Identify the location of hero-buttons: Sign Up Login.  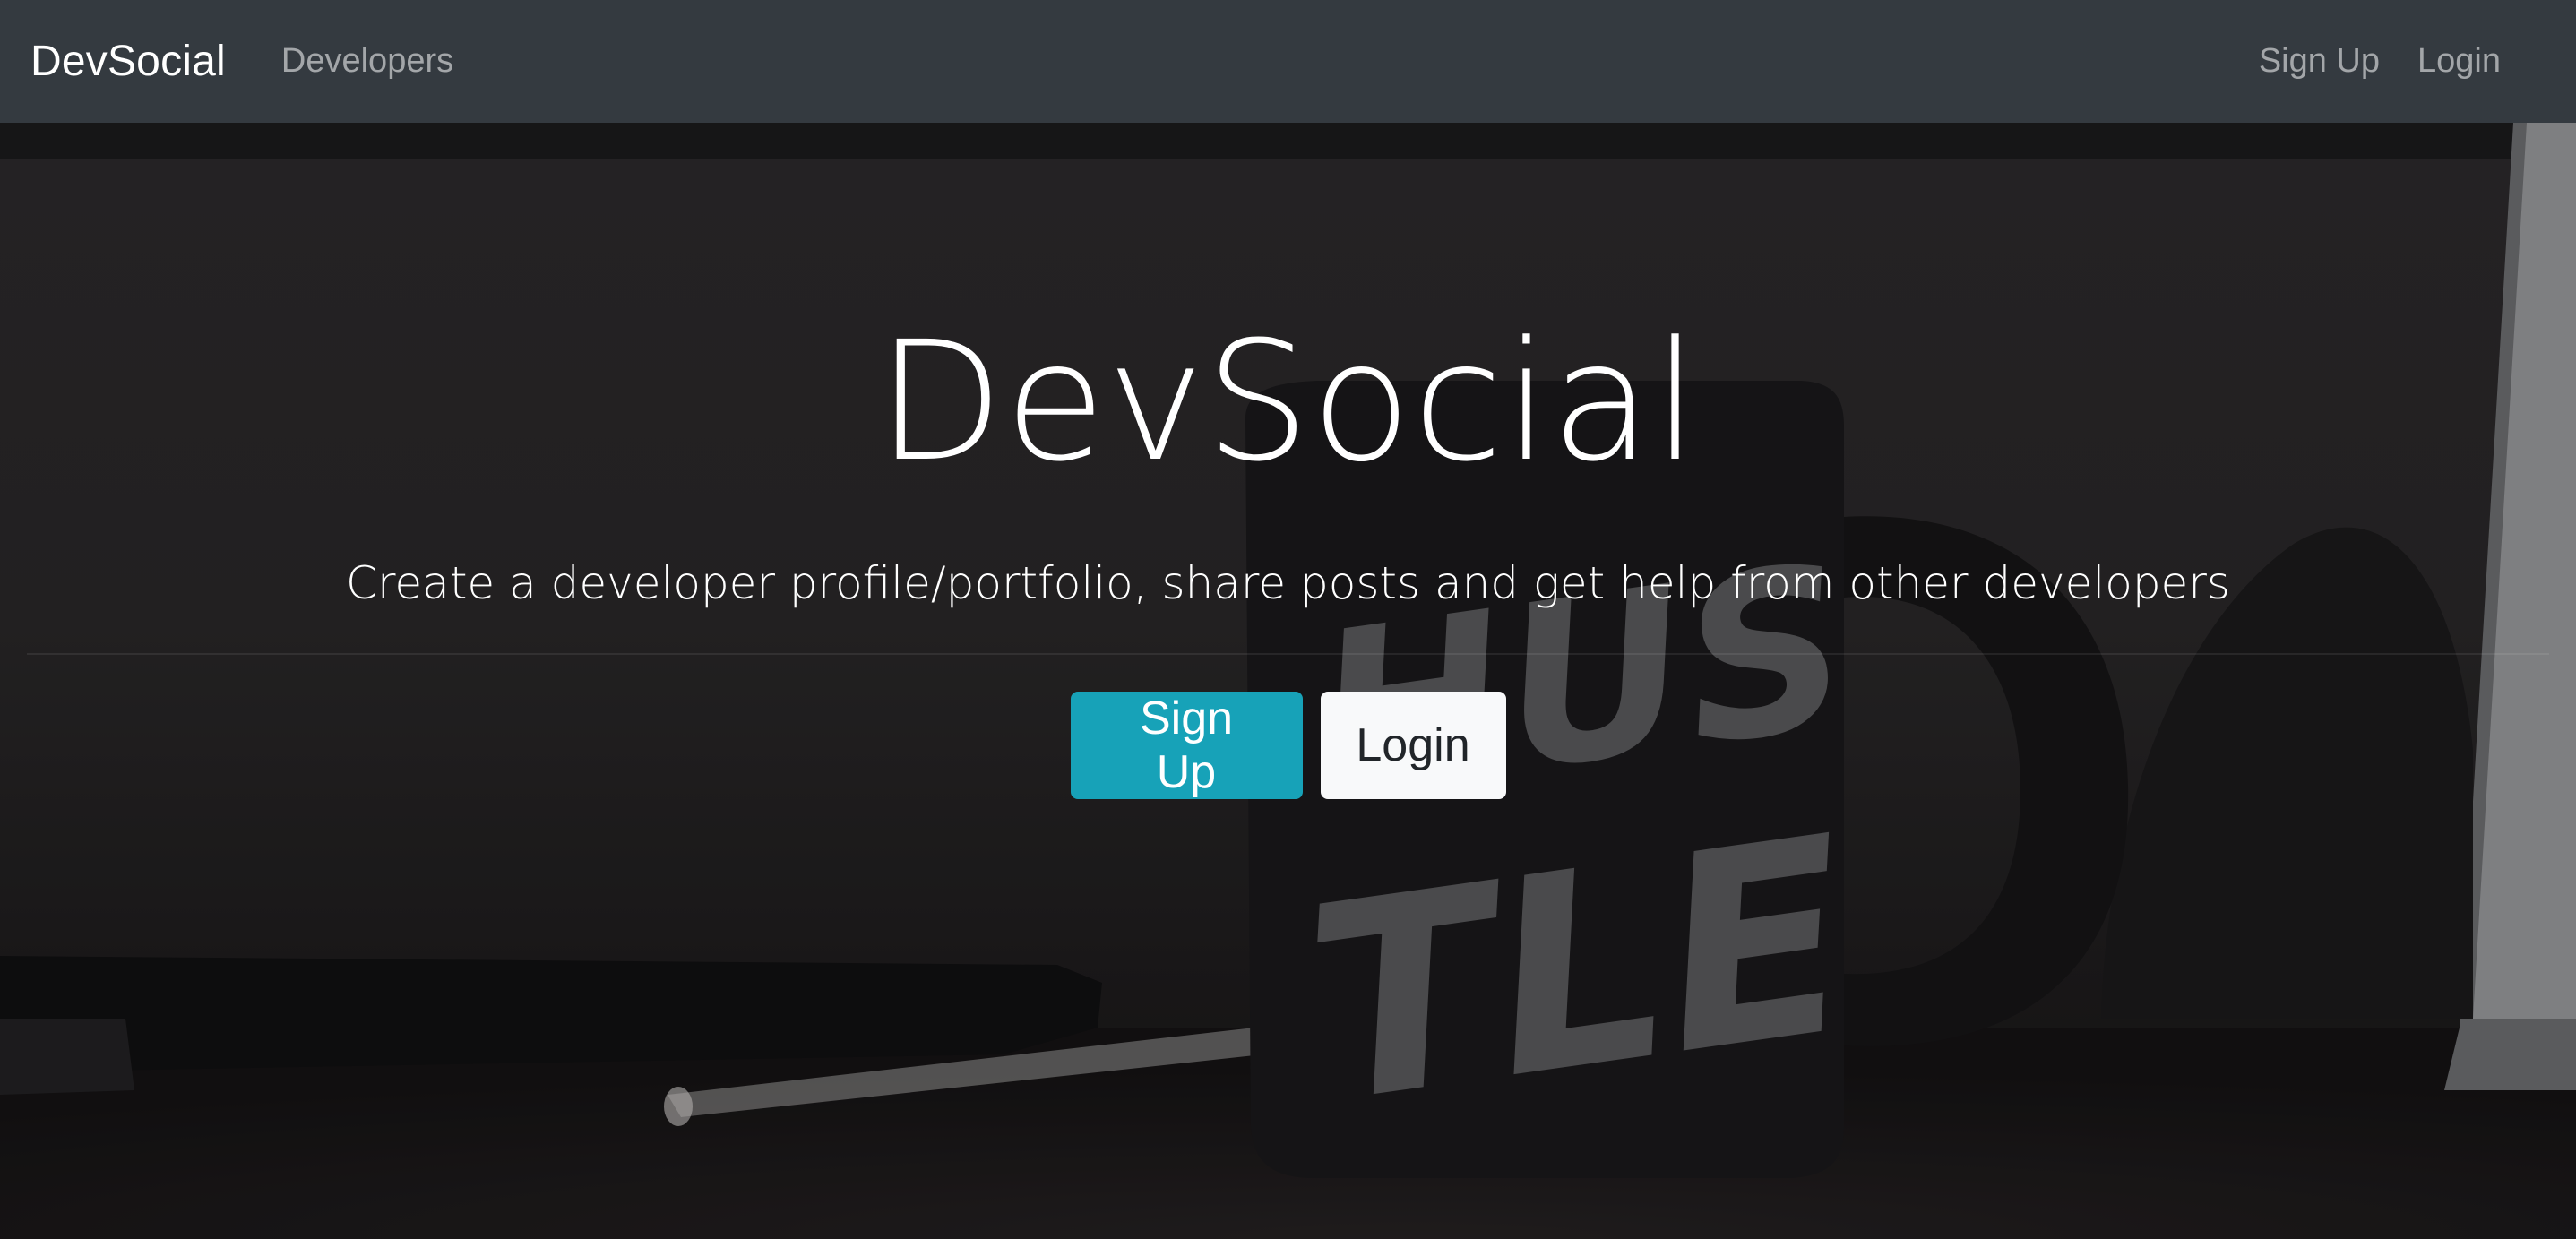
(1288, 745).